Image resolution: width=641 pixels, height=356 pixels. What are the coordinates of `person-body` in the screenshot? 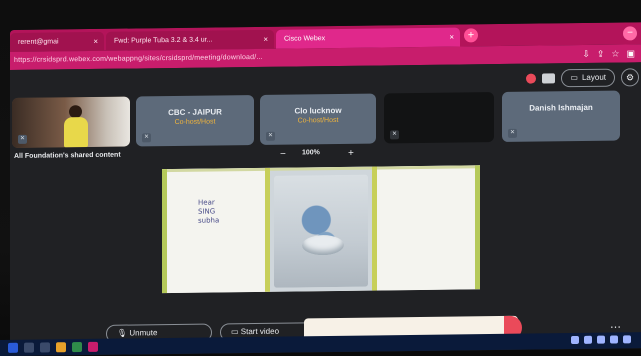 It's located at (76, 132).